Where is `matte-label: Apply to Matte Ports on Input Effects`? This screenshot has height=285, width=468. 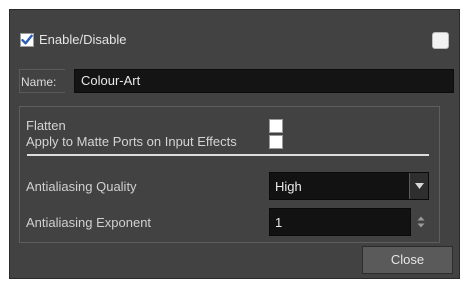
matte-label: Apply to Matte Ports on Input Effects is located at coordinates (131, 141).